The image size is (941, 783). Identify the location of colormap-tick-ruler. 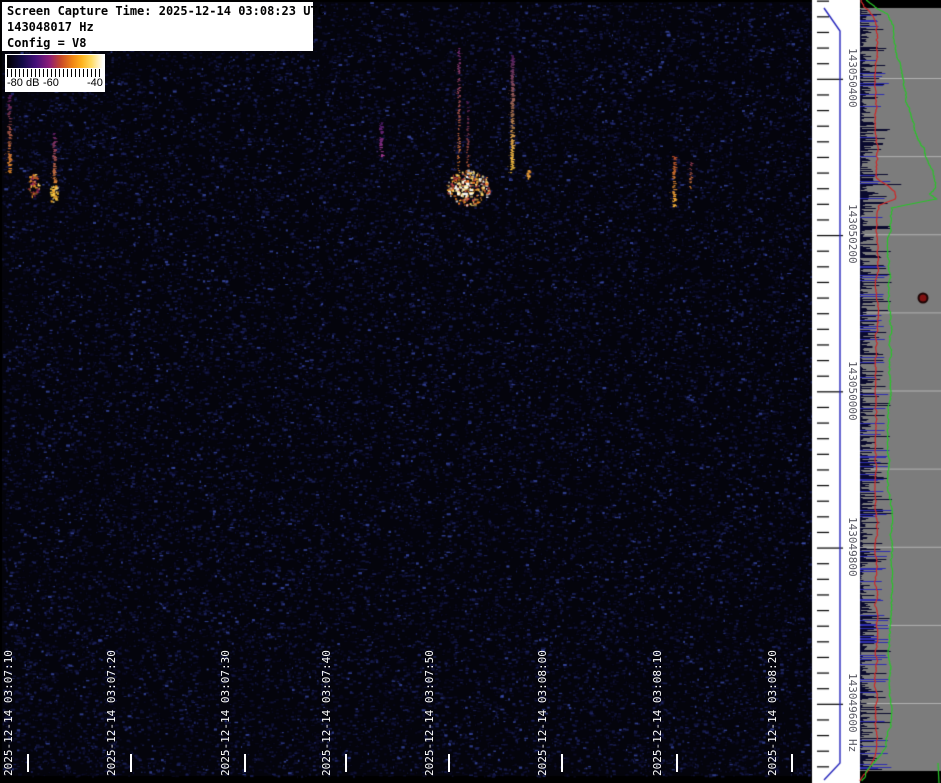
(55, 73).